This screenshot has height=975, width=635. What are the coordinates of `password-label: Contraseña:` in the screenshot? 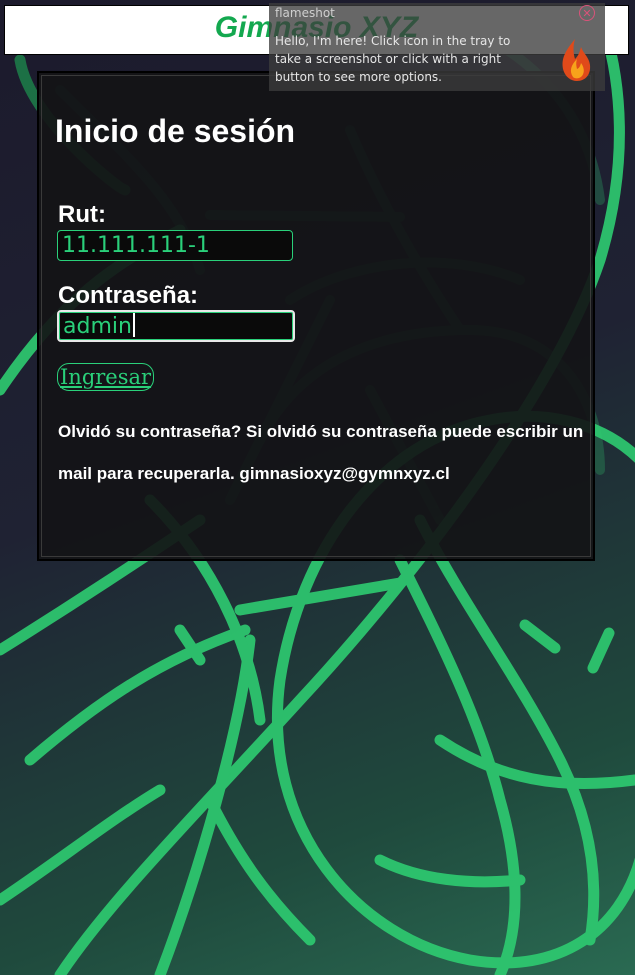 It's located at (128, 295).